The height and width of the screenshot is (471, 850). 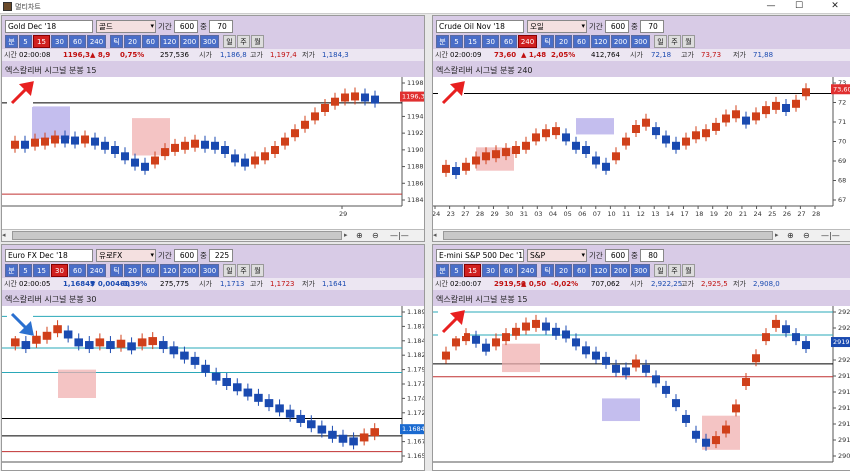 I want to click on term-input: 225, so click(x=221, y=255).